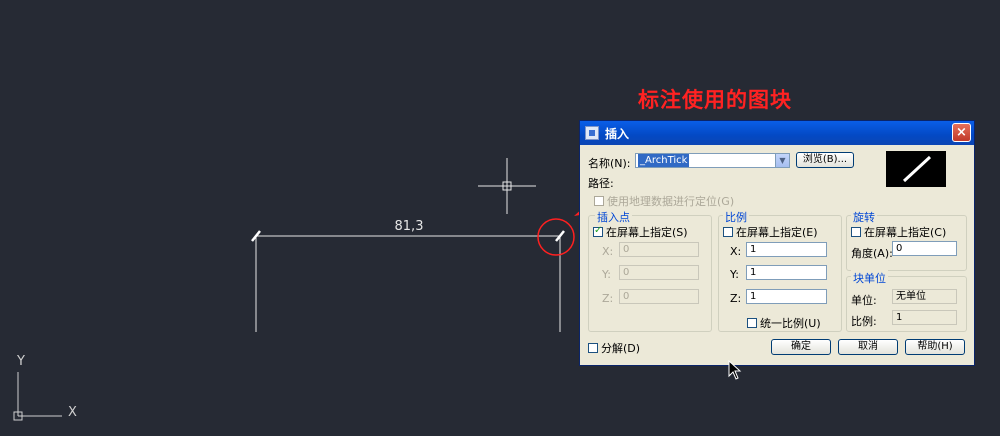  I want to click on cancel-button: 取消, so click(868, 347).